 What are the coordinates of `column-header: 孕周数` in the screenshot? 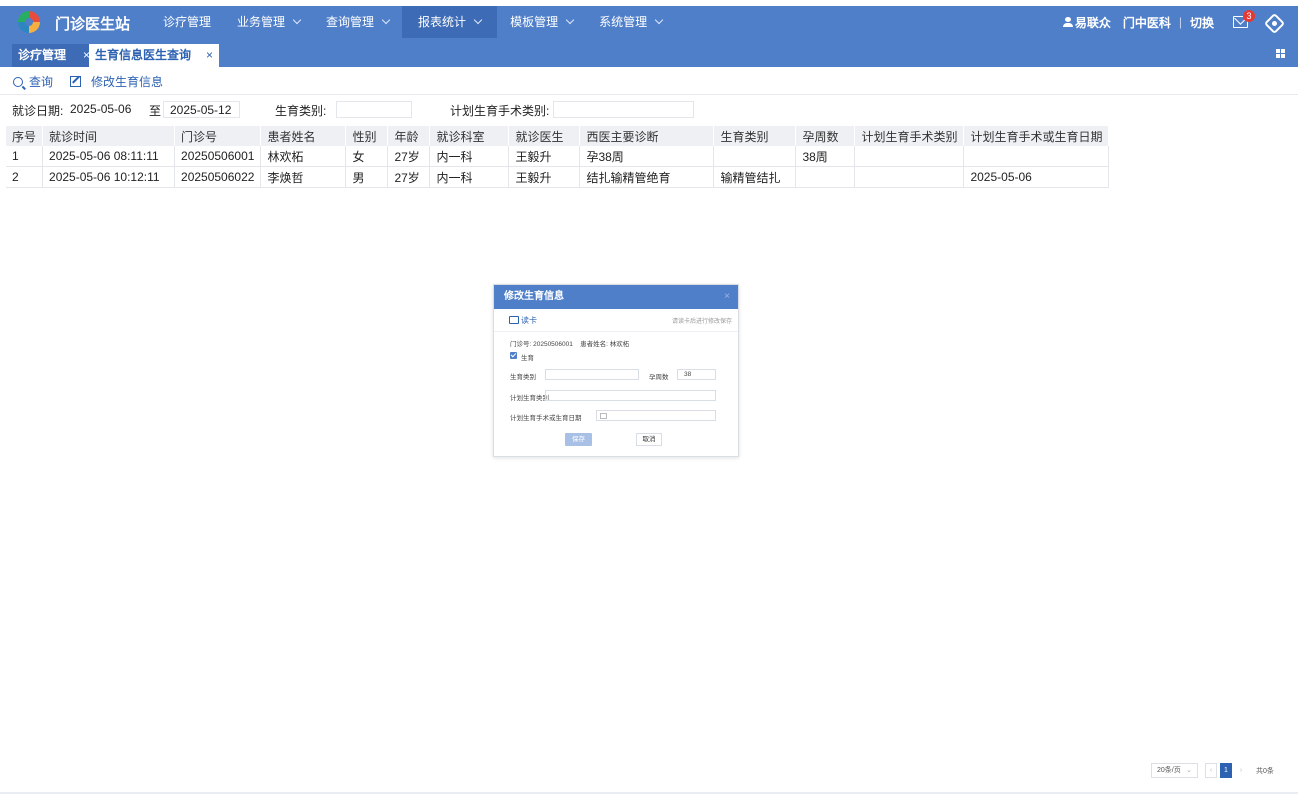 It's located at (825, 136).